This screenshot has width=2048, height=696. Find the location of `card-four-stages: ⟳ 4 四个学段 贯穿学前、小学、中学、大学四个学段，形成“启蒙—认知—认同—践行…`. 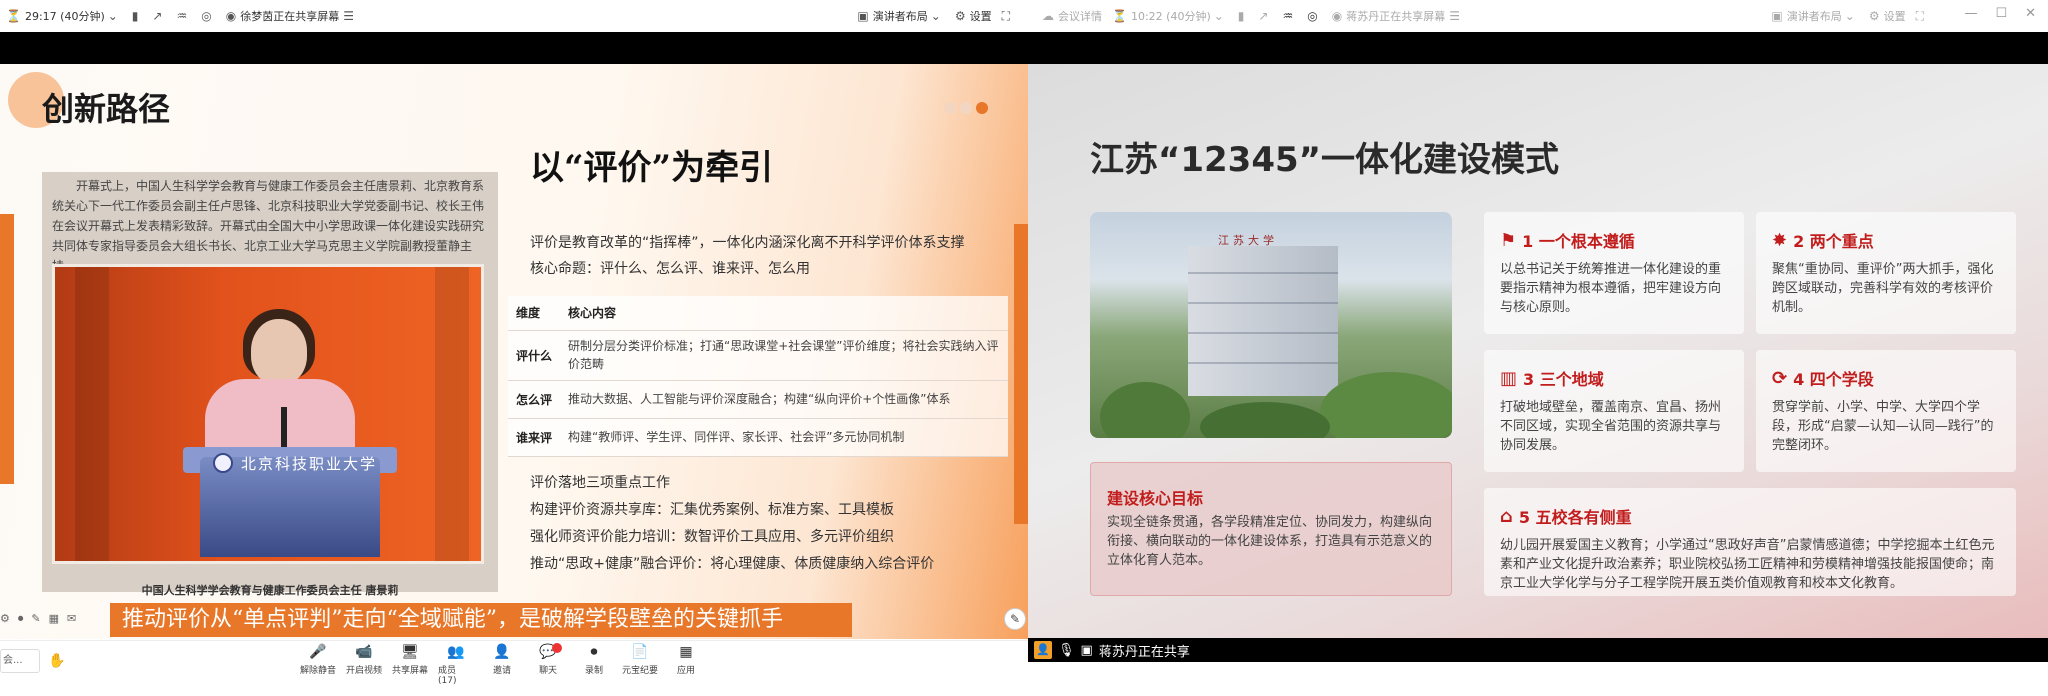

card-four-stages: ⟳ 4 四个学段 贯穿学前、小学、中学、大学四个学段，形成“启蒙—认知—认同—践行… is located at coordinates (1886, 411).